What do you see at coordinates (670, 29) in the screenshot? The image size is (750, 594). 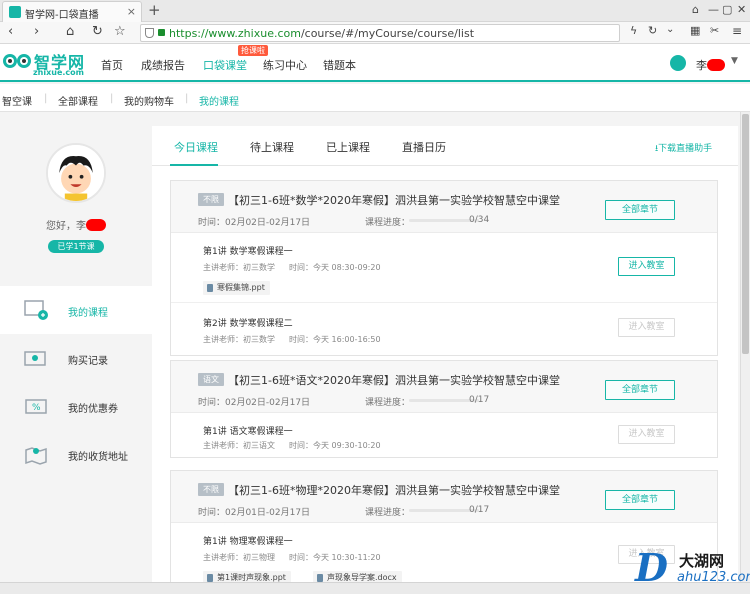 I see `chevron-down-icon: ⌄` at bounding box center [670, 29].